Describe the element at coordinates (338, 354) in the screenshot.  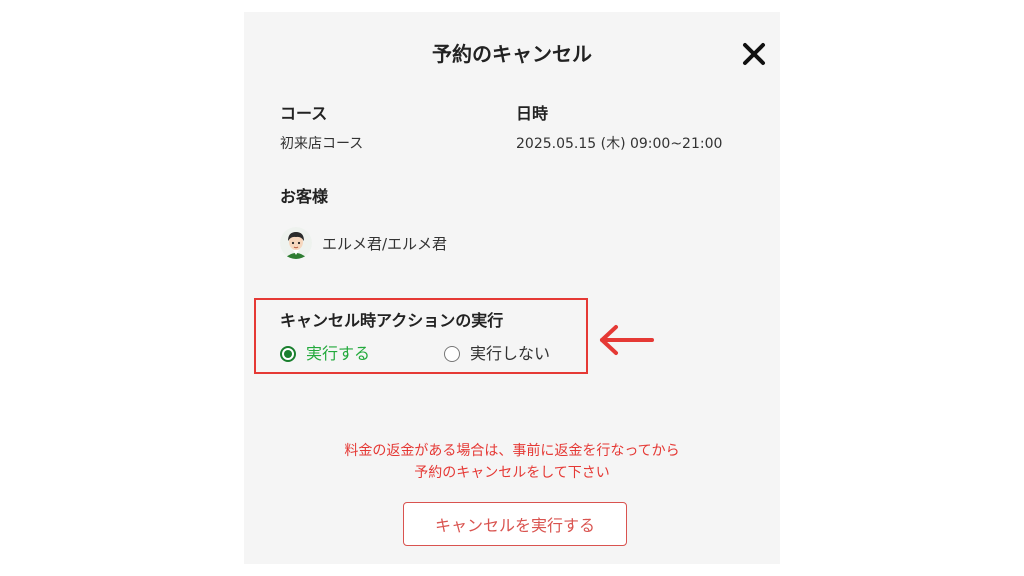
I see `radio-execute-label: 実行する` at that location.